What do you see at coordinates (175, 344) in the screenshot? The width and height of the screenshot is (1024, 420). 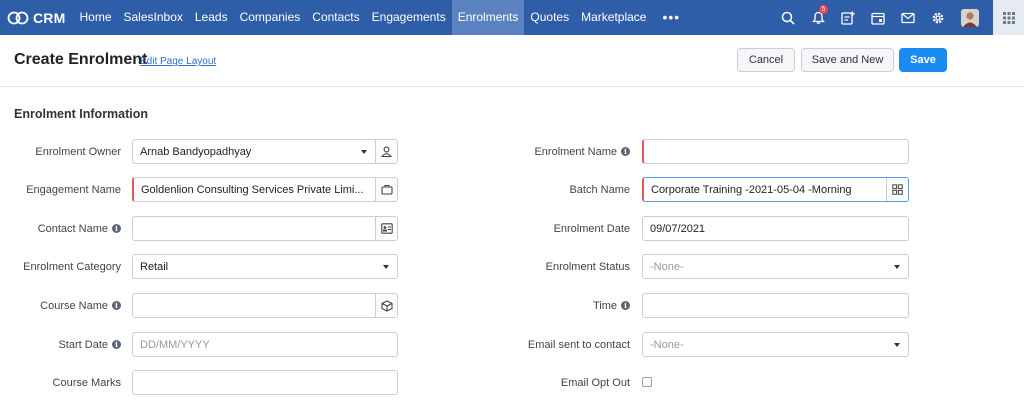 I see `start-date-placeholder: DD/MM/YYYY` at bounding box center [175, 344].